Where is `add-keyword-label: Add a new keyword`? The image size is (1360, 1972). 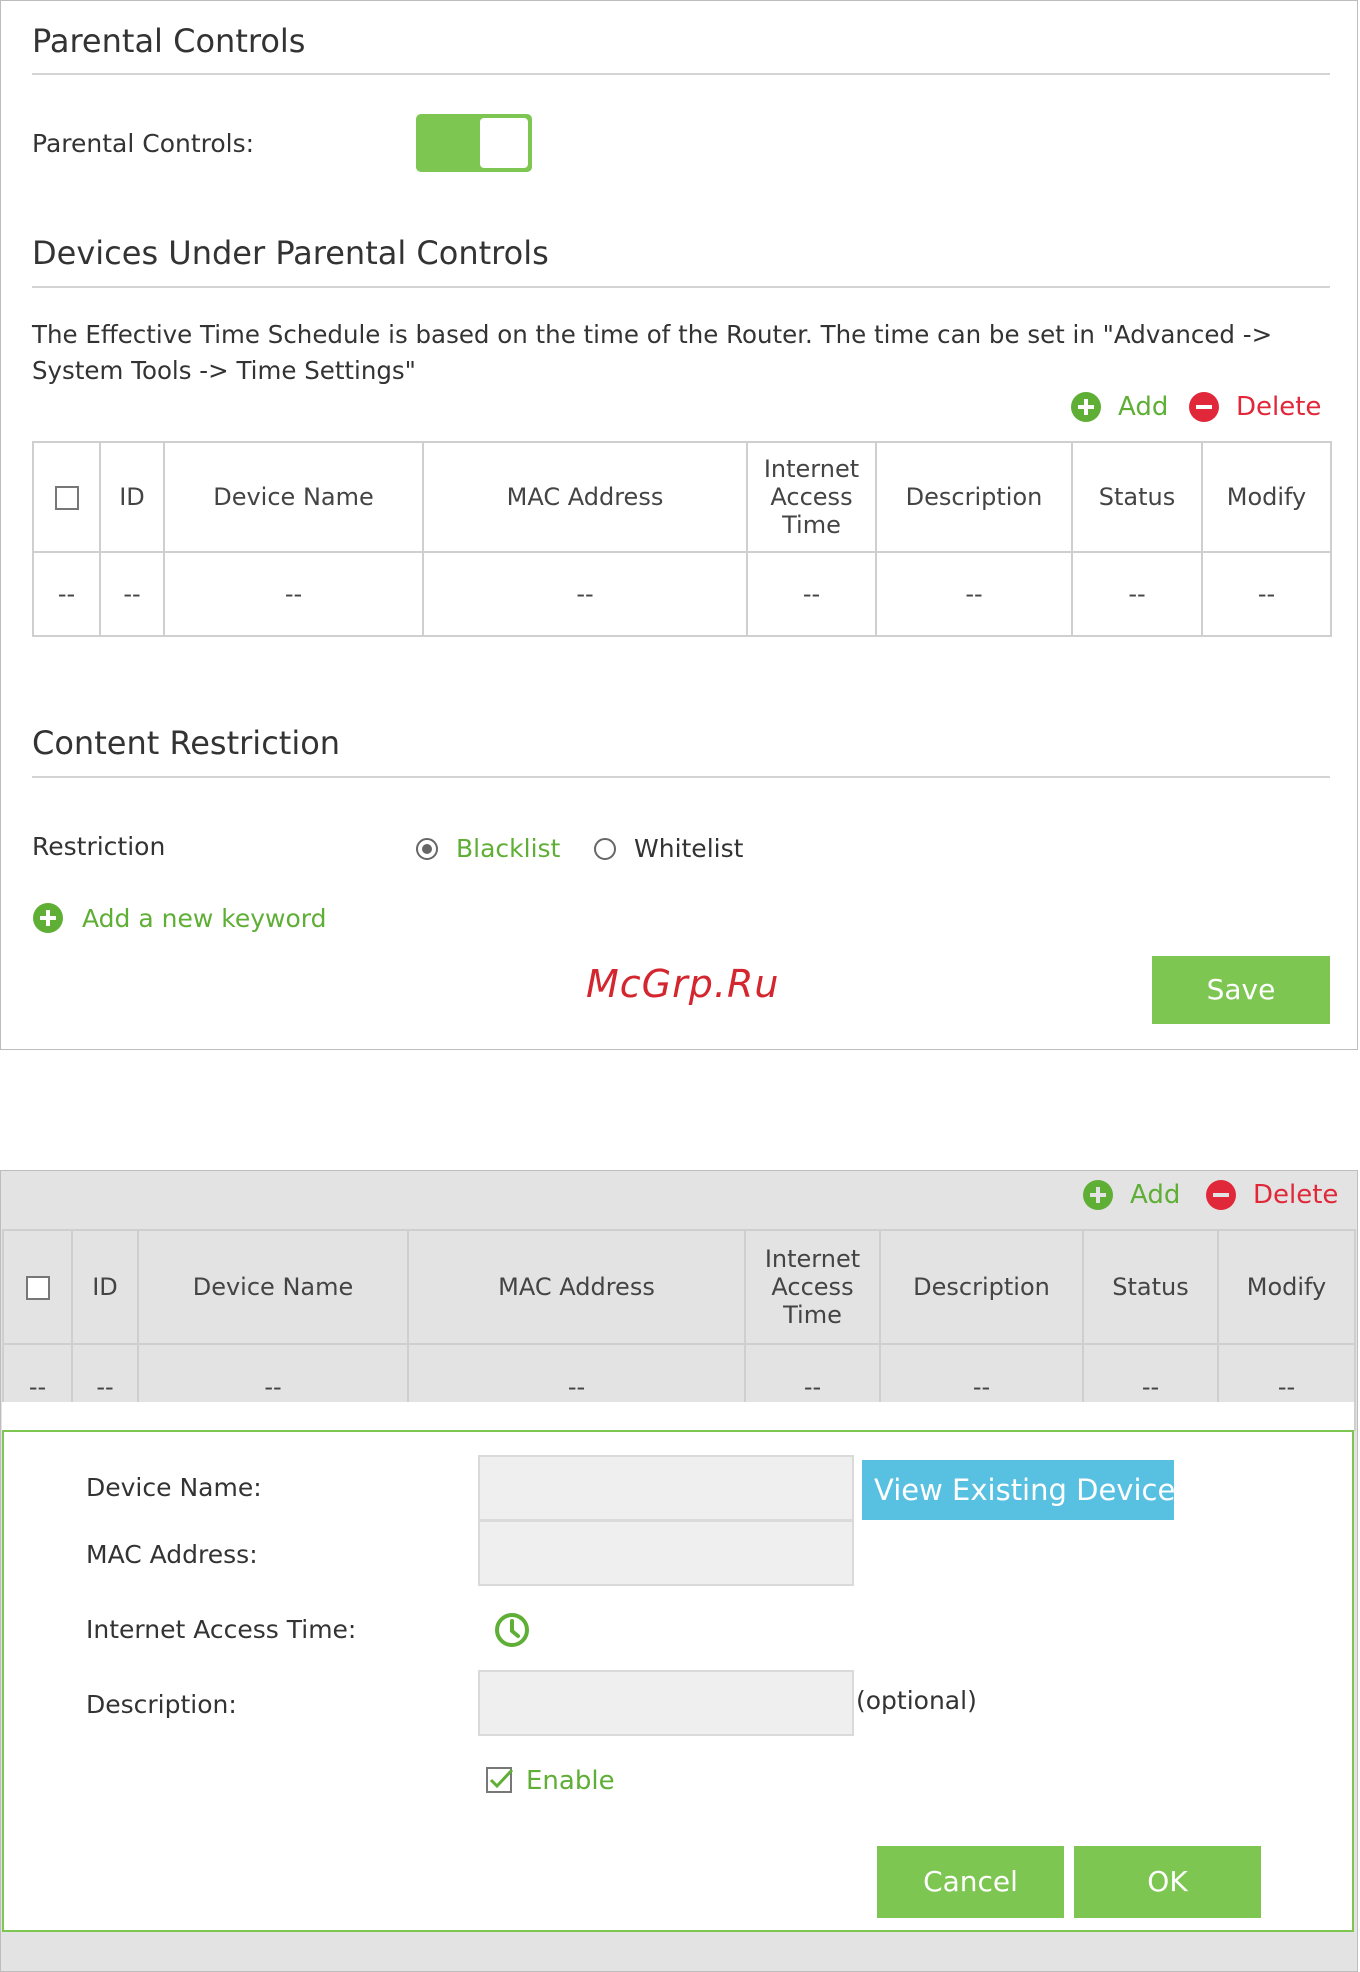
add-keyword-label: Add a new keyword is located at coordinates (204, 918).